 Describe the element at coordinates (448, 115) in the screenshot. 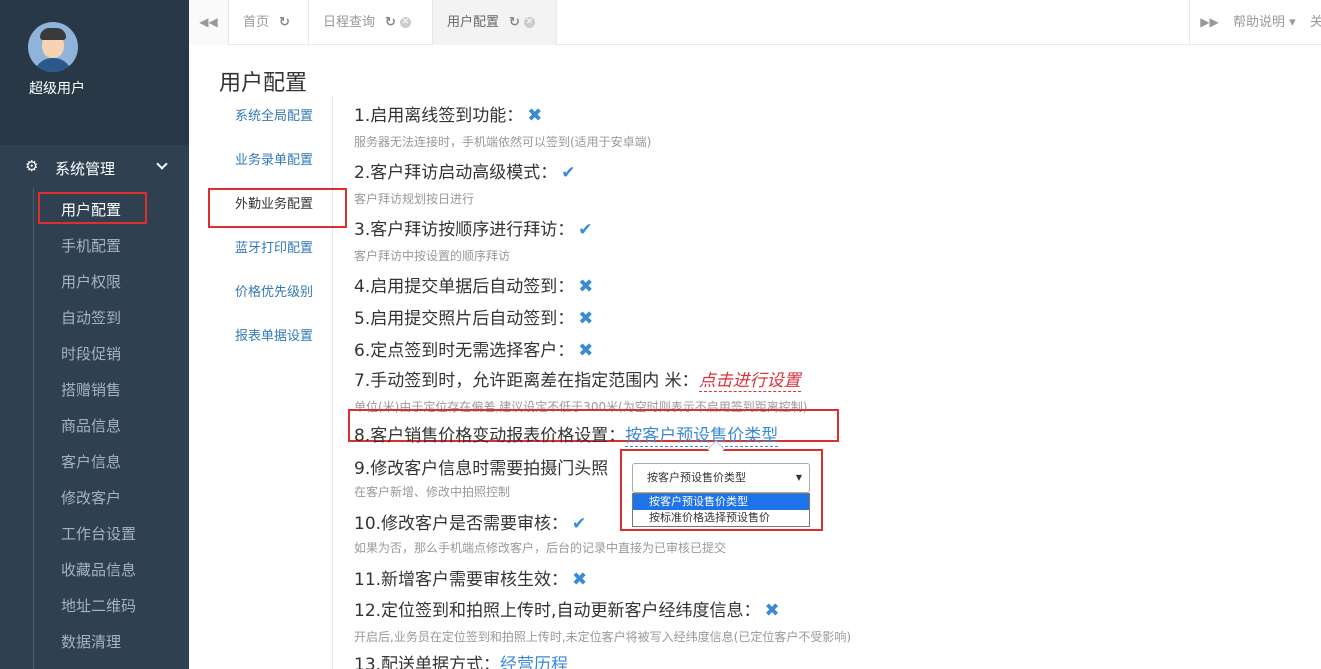

I see `setting-offline-checkin: 1.启用离线签到功能： ✖` at that location.